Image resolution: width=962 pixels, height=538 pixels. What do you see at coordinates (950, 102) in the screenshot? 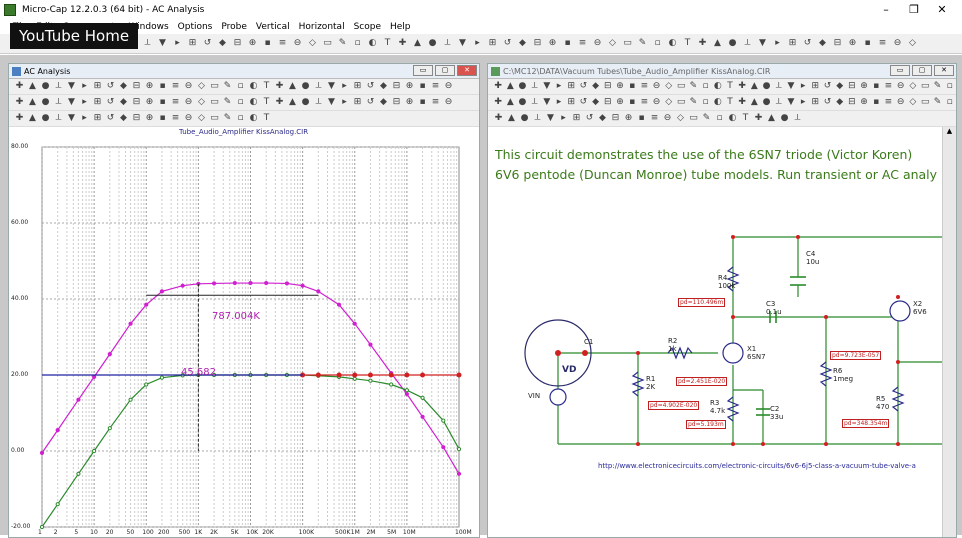
I see `sch2-tool-38-icon: ▫` at bounding box center [950, 102].